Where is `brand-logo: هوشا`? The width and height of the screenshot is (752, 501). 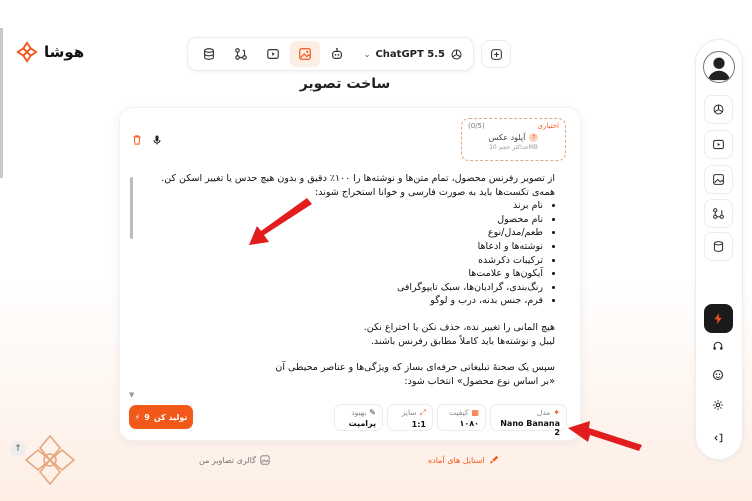 brand-logo: هوشا is located at coordinates (50, 52).